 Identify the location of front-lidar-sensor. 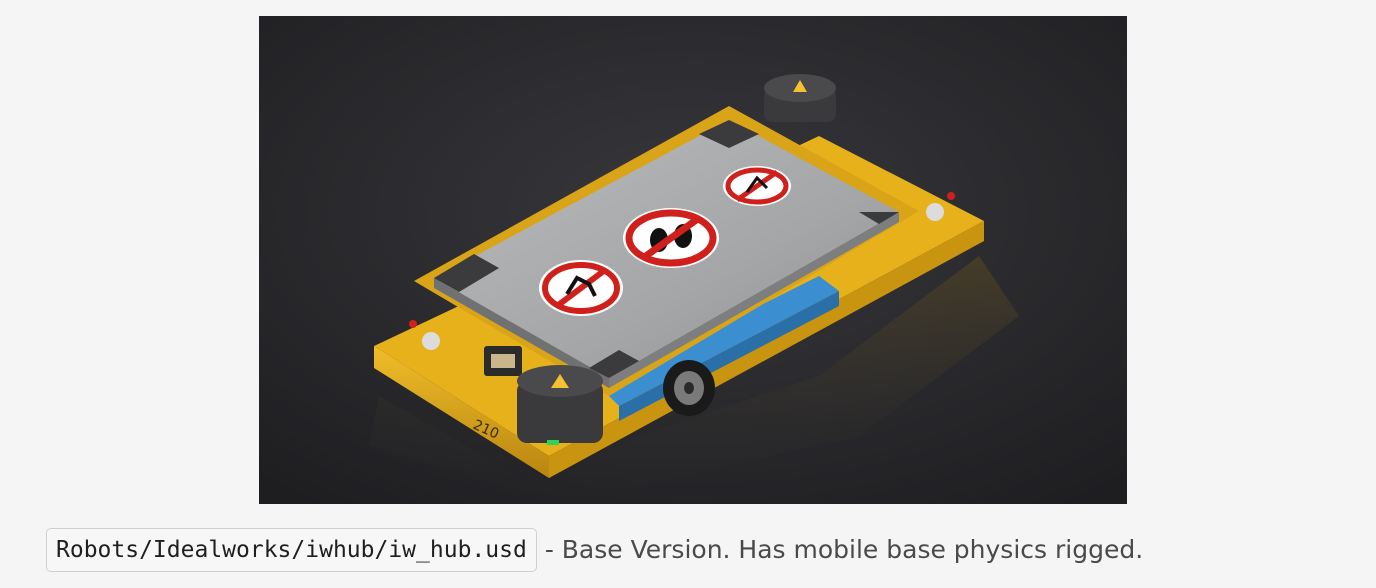
(560, 405).